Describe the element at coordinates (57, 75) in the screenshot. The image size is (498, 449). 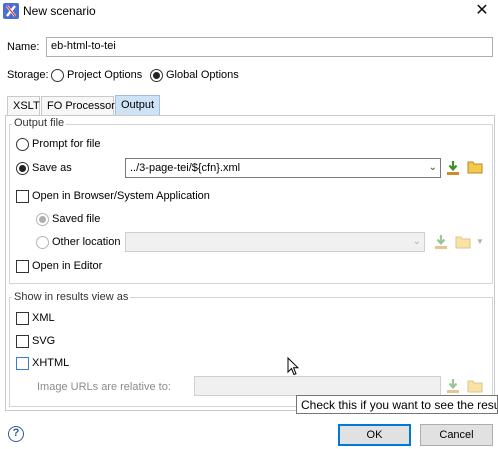
I see `project-options-radio` at that location.